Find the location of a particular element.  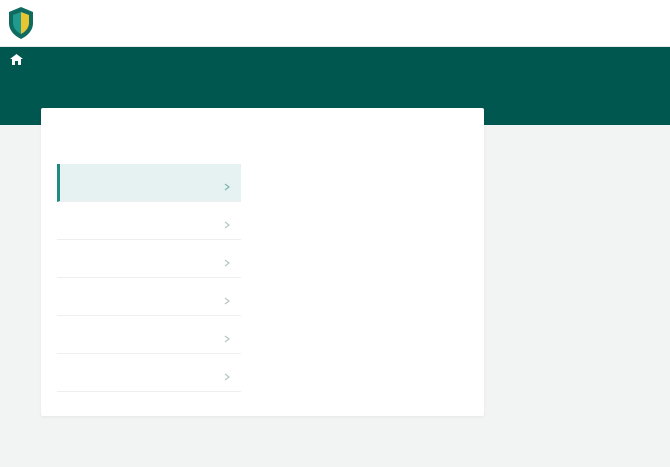

answer-title is located at coordinates (364, 182).